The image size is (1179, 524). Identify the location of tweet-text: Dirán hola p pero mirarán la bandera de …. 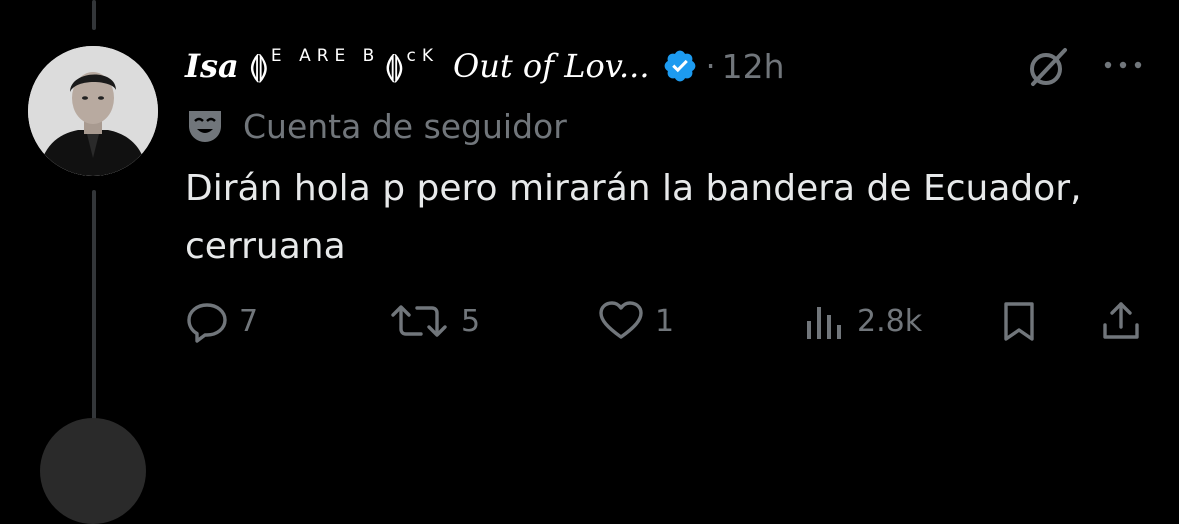
(633, 217).